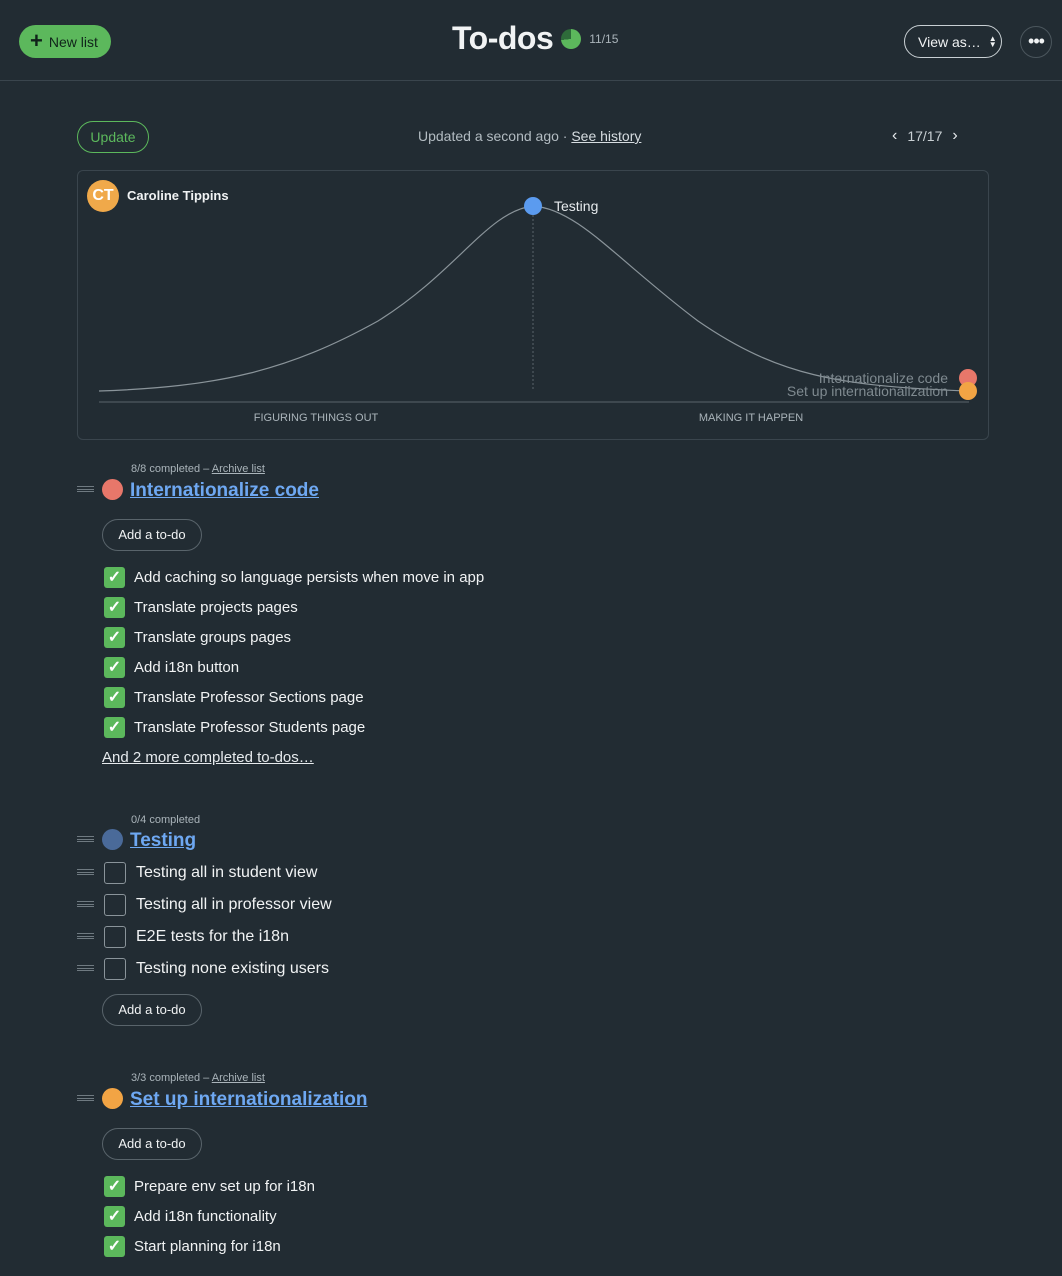  I want to click on hill-dot-testing, so click(533, 206).